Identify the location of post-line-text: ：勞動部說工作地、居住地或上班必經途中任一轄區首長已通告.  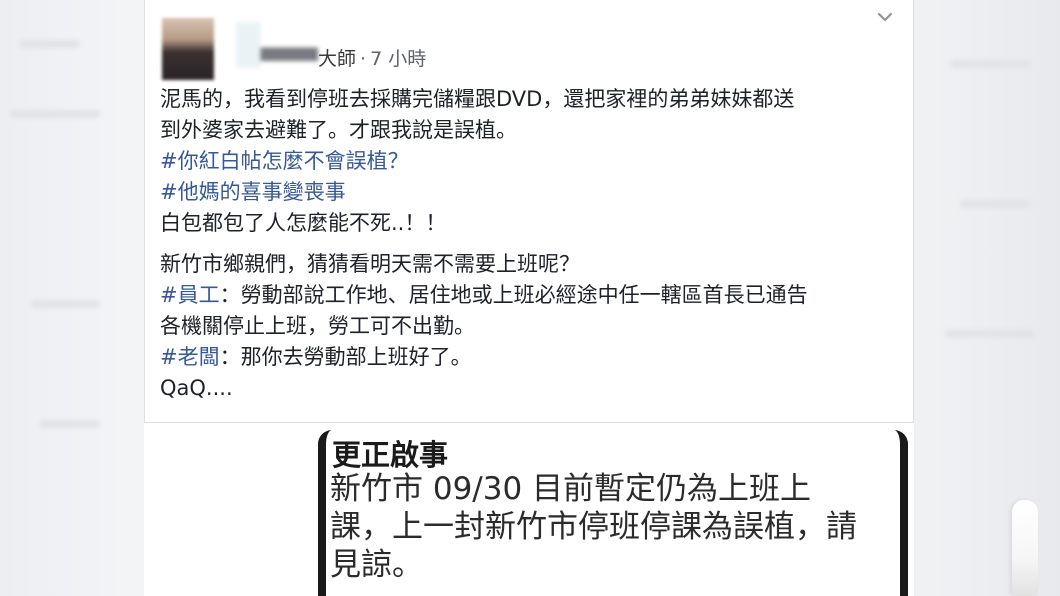
(513, 295).